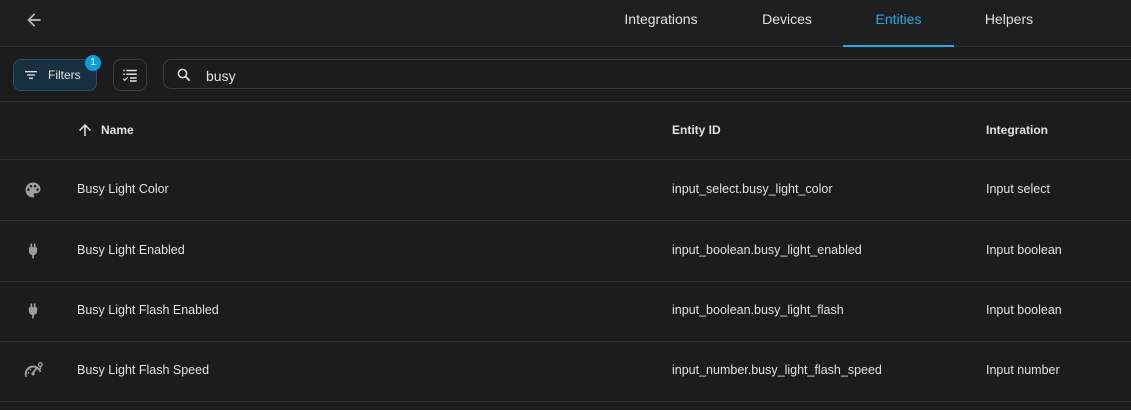 Image resolution: width=1131 pixels, height=410 pixels. I want to click on filters-label: Filters, so click(64, 75).